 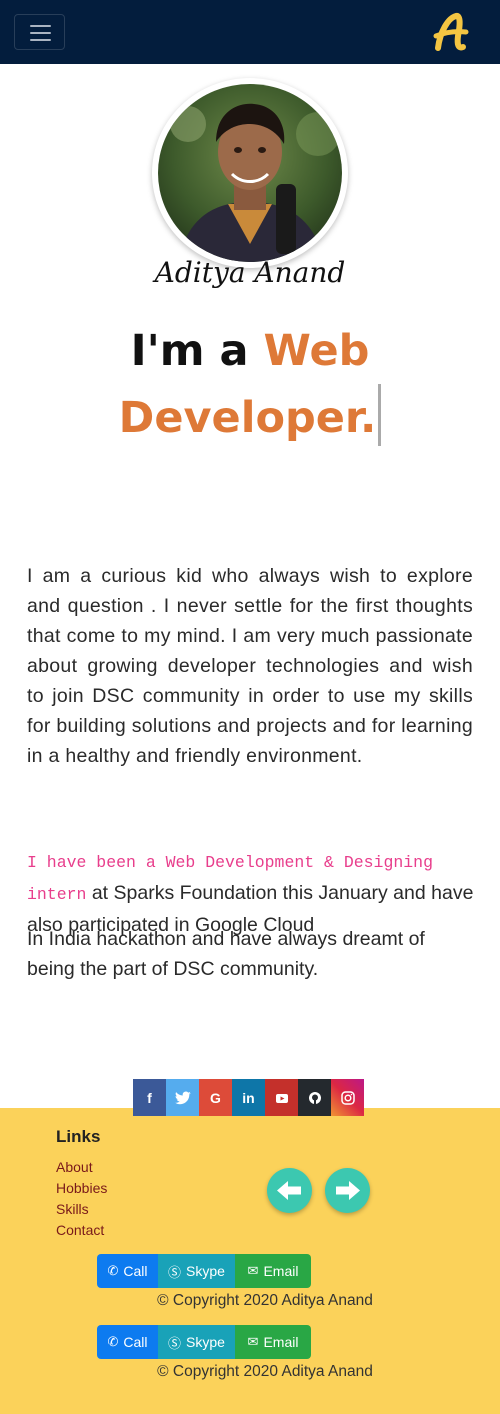 What do you see at coordinates (250, 384) in the screenshot?
I see `typed-headline: I'm a Web Developer.` at bounding box center [250, 384].